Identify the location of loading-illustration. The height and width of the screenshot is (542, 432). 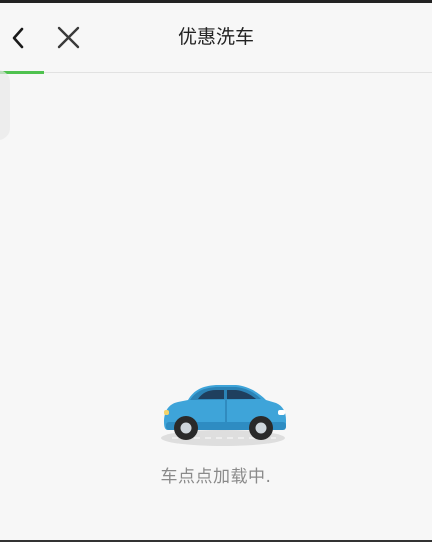
(223, 414).